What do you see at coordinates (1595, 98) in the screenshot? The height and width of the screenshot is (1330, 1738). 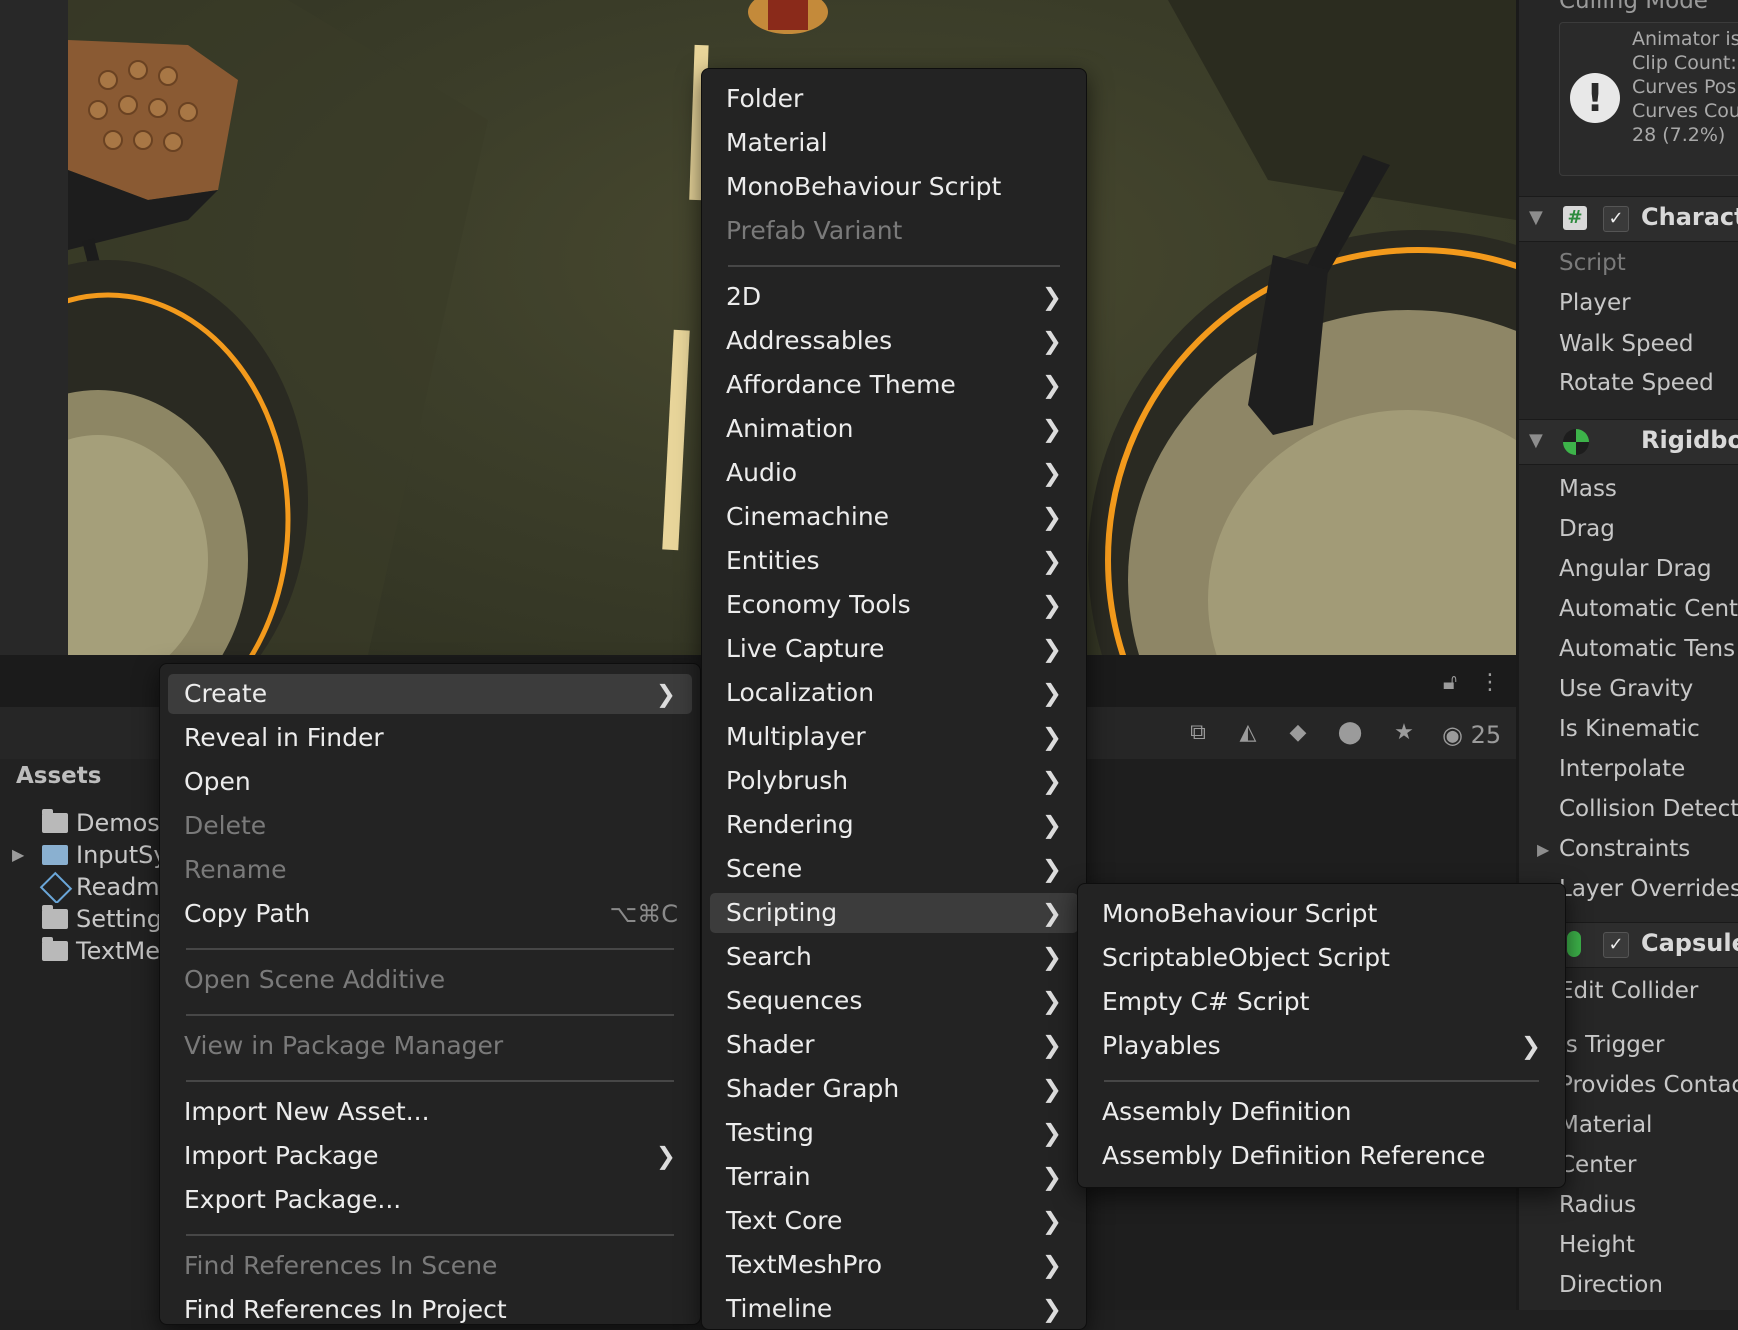 I see `warning-icon: !` at bounding box center [1595, 98].